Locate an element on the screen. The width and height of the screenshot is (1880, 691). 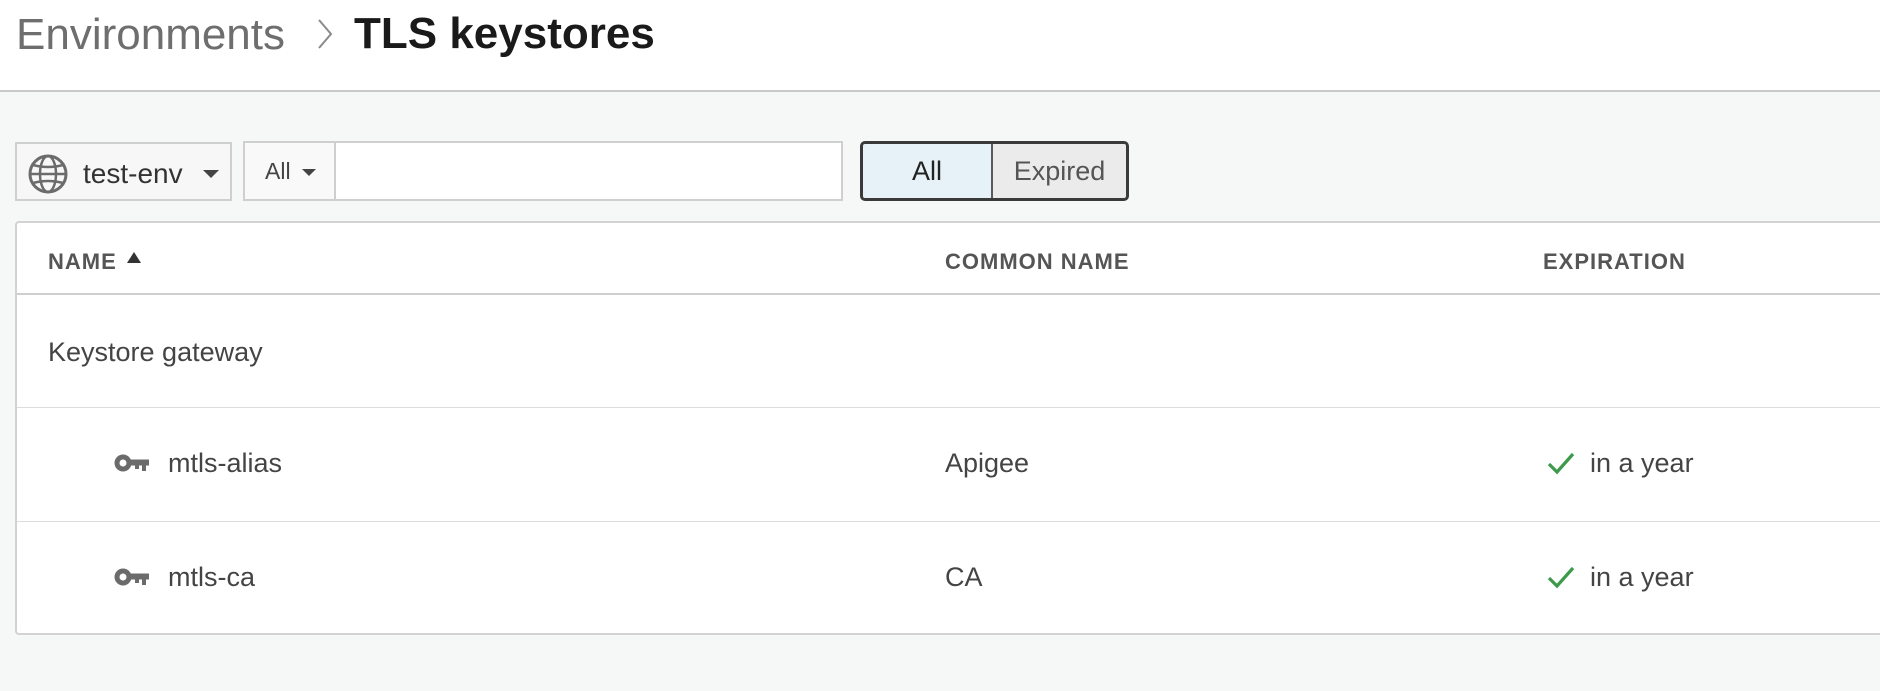
page-header: Environments TLS keystores is located at coordinates (940, 46).